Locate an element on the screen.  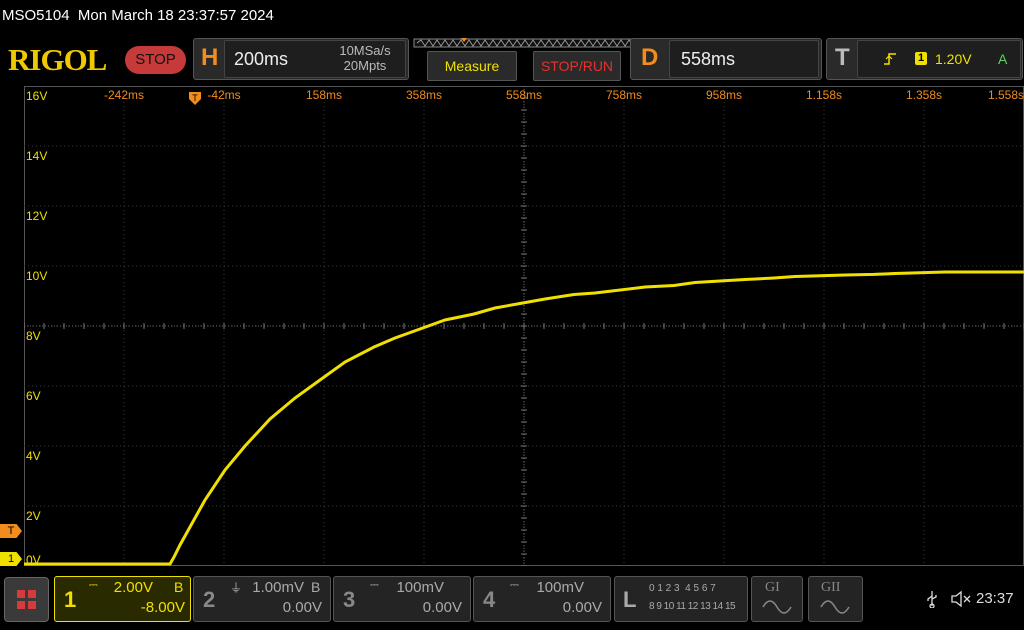
channel2-offset: 0.00V is located at coordinates (302, 607).